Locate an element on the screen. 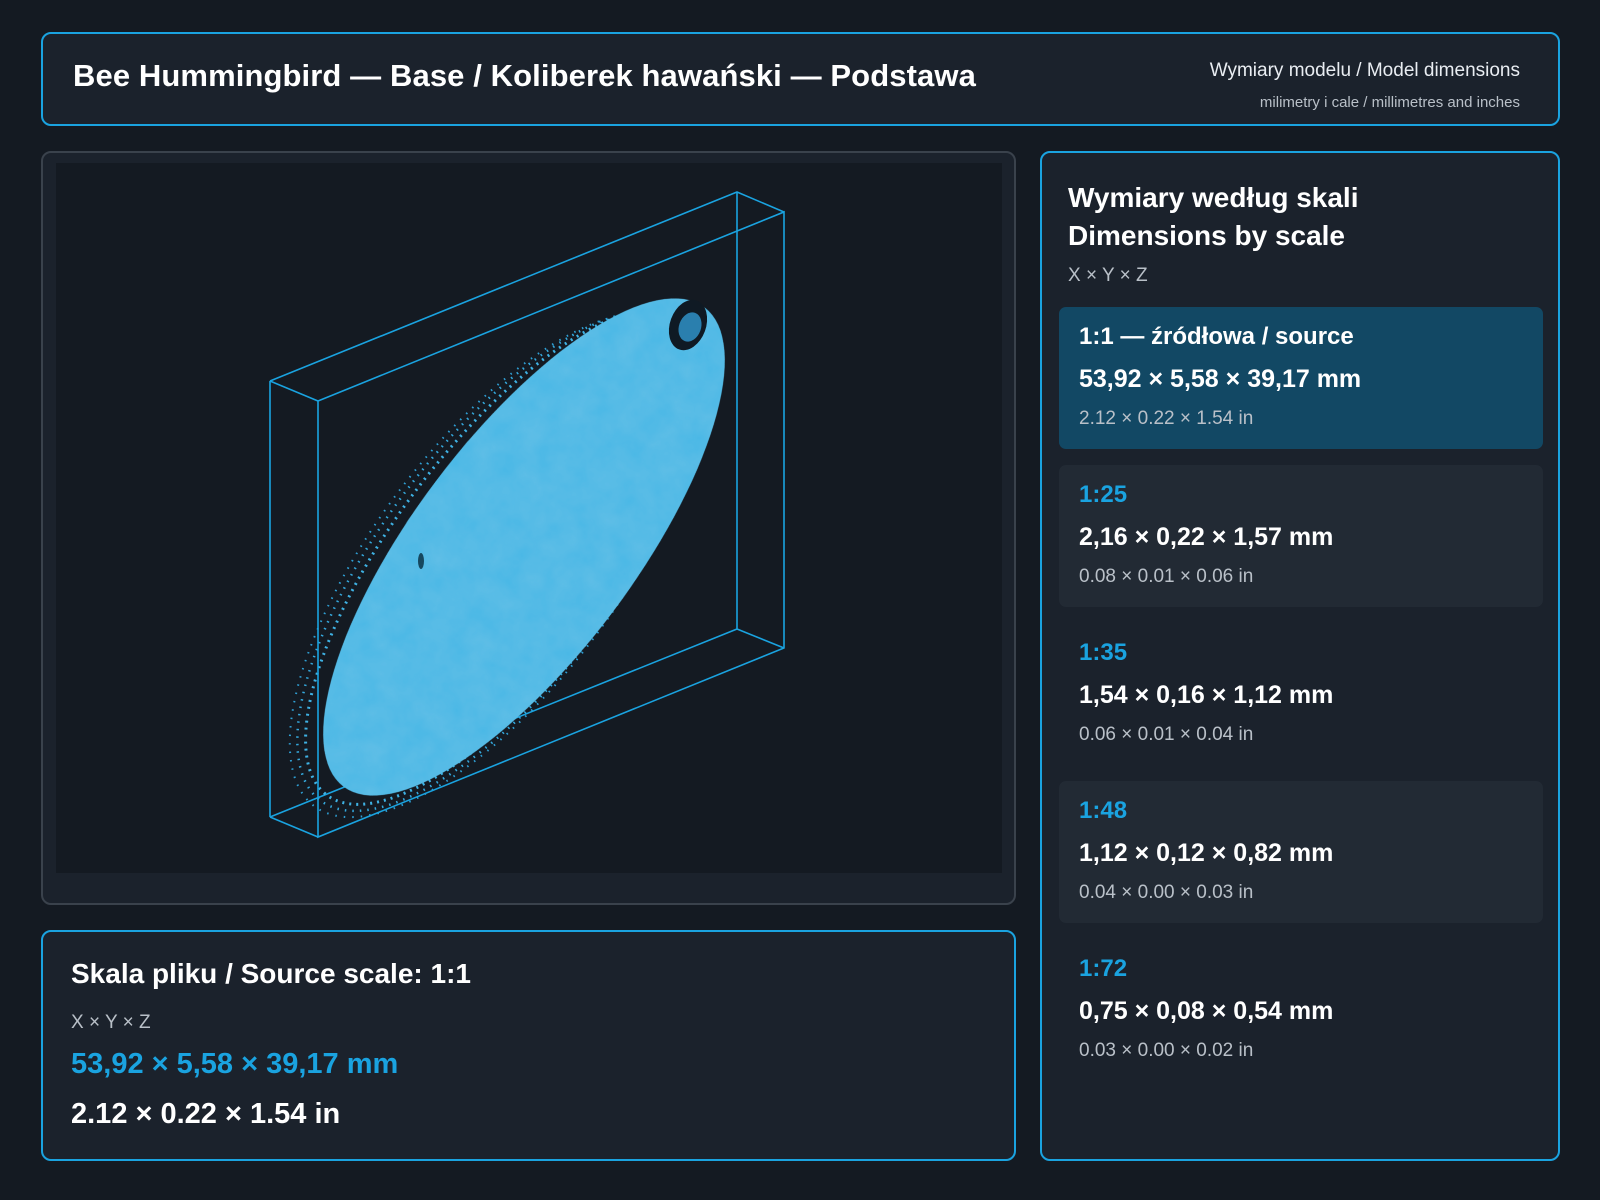 This screenshot has width=1600, height=1200. scale-dimensions-mm: 2,16 × 0,22 × 1,57 mm is located at coordinates (1206, 537).